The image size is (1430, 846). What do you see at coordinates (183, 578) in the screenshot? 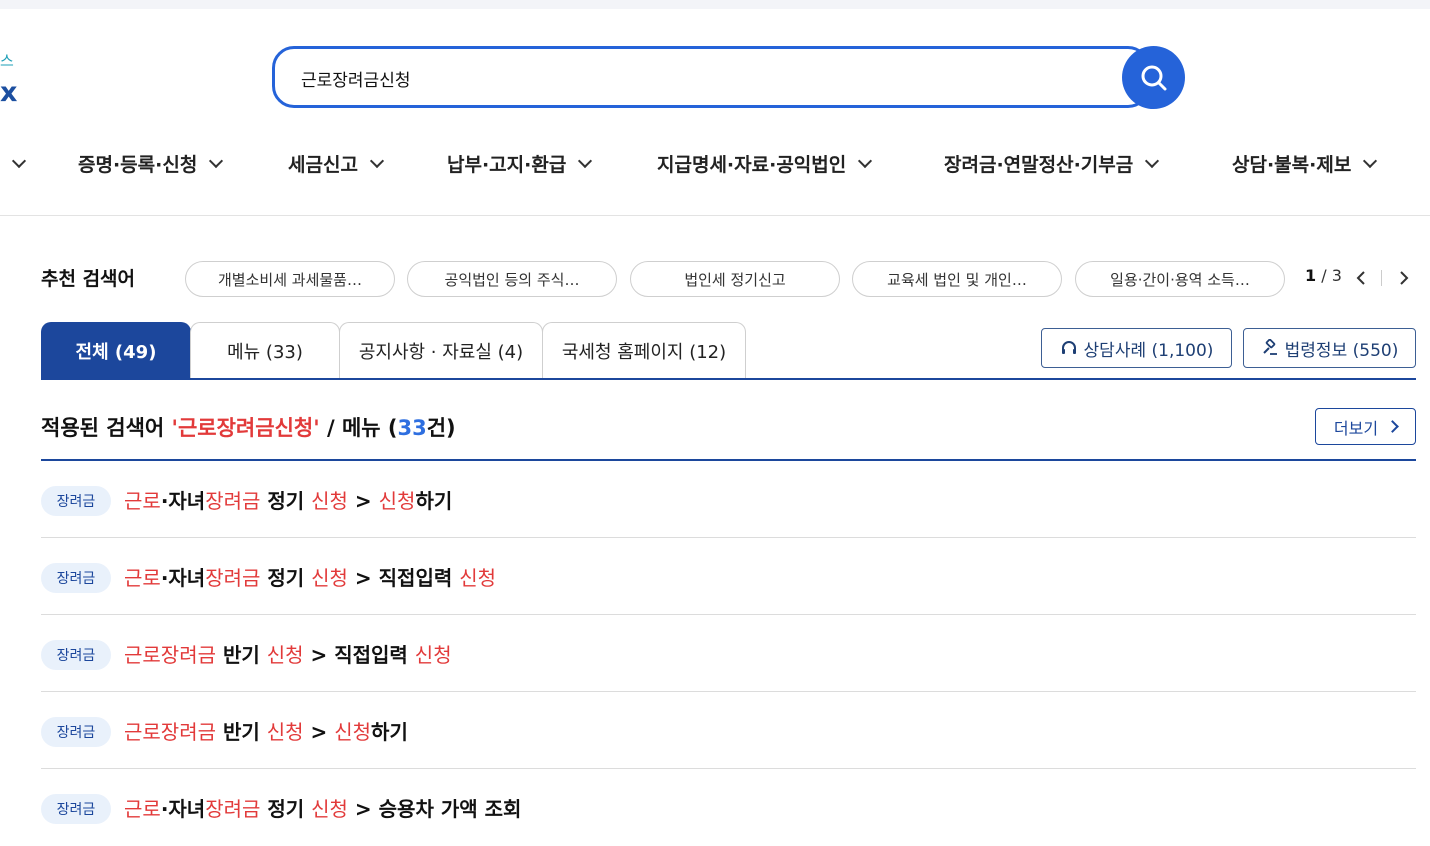
I see `result-text: ·자녀` at bounding box center [183, 578].